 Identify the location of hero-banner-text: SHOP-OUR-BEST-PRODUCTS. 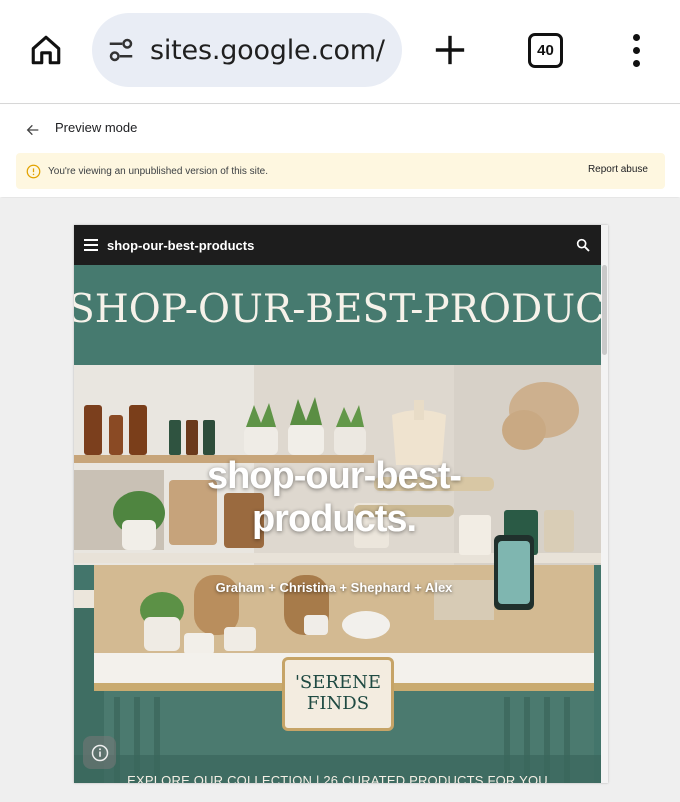
(337, 309).